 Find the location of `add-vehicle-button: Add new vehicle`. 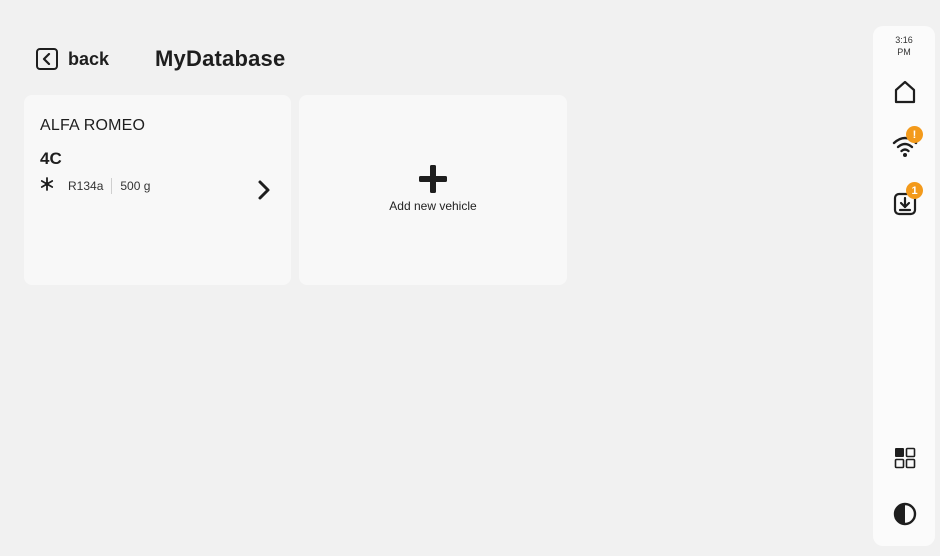

add-vehicle-button: Add new vehicle is located at coordinates (433, 190).